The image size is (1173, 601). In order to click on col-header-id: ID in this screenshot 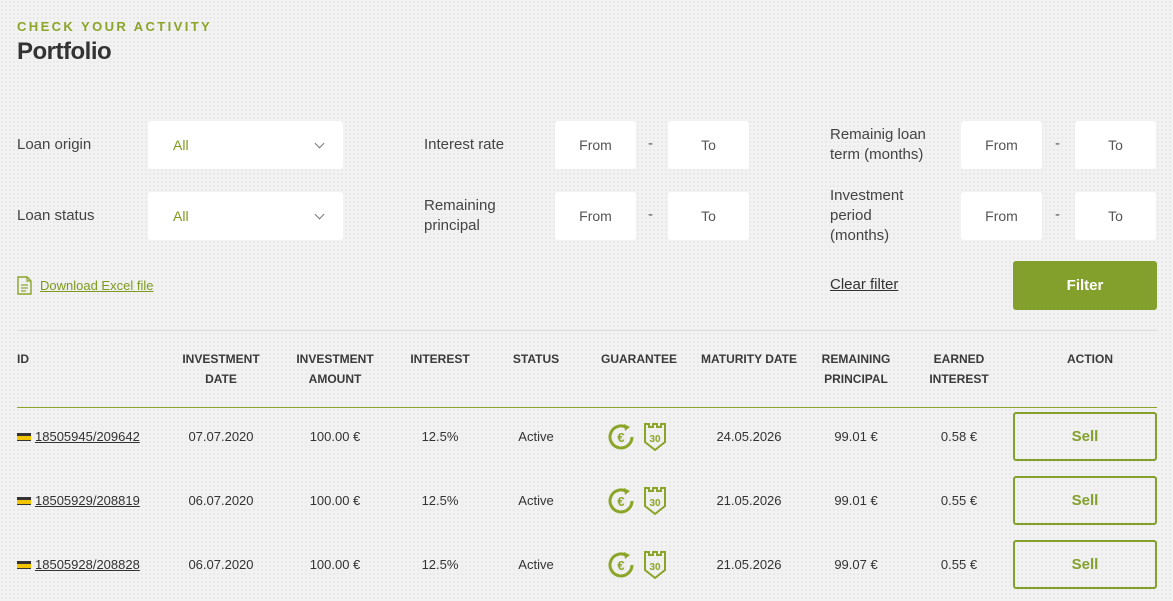, I will do `click(23, 359)`.